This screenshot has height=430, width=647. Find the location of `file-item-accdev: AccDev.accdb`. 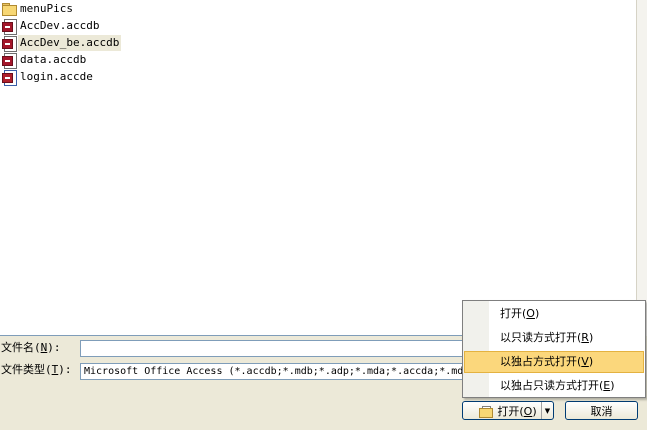

file-item-accdev: AccDev.accdb is located at coordinates (51, 26).